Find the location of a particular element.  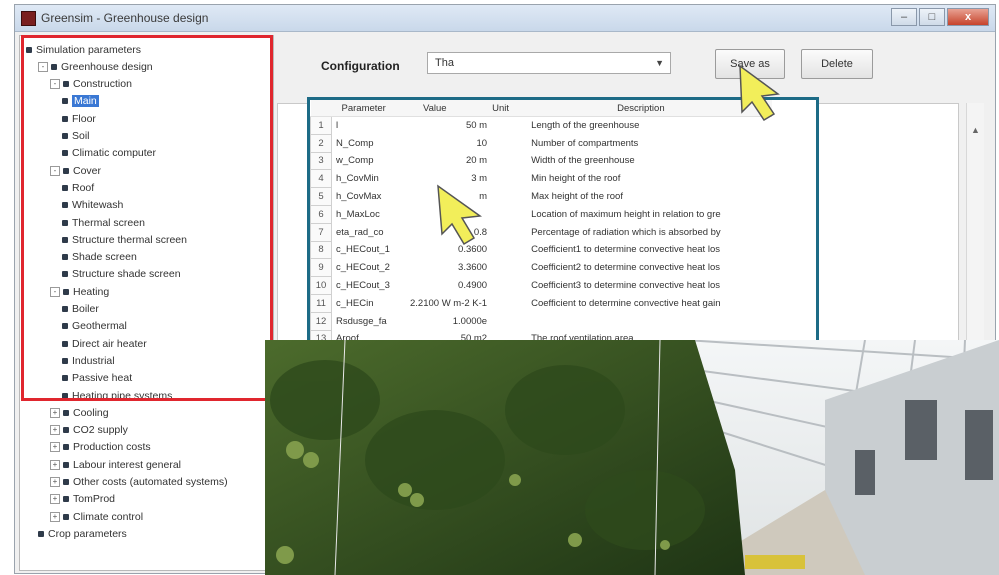

configuration-label: Configuration is located at coordinates (360, 66).